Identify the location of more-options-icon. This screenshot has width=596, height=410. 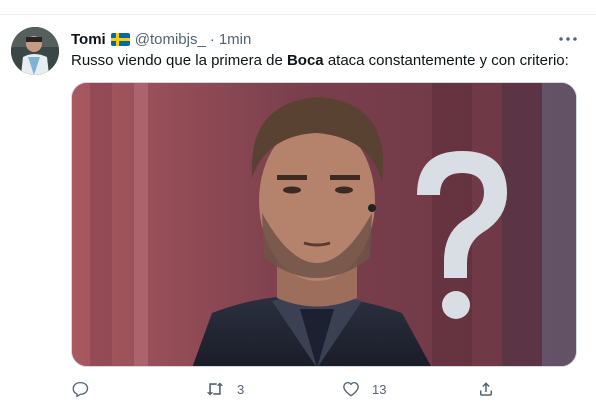
(568, 39).